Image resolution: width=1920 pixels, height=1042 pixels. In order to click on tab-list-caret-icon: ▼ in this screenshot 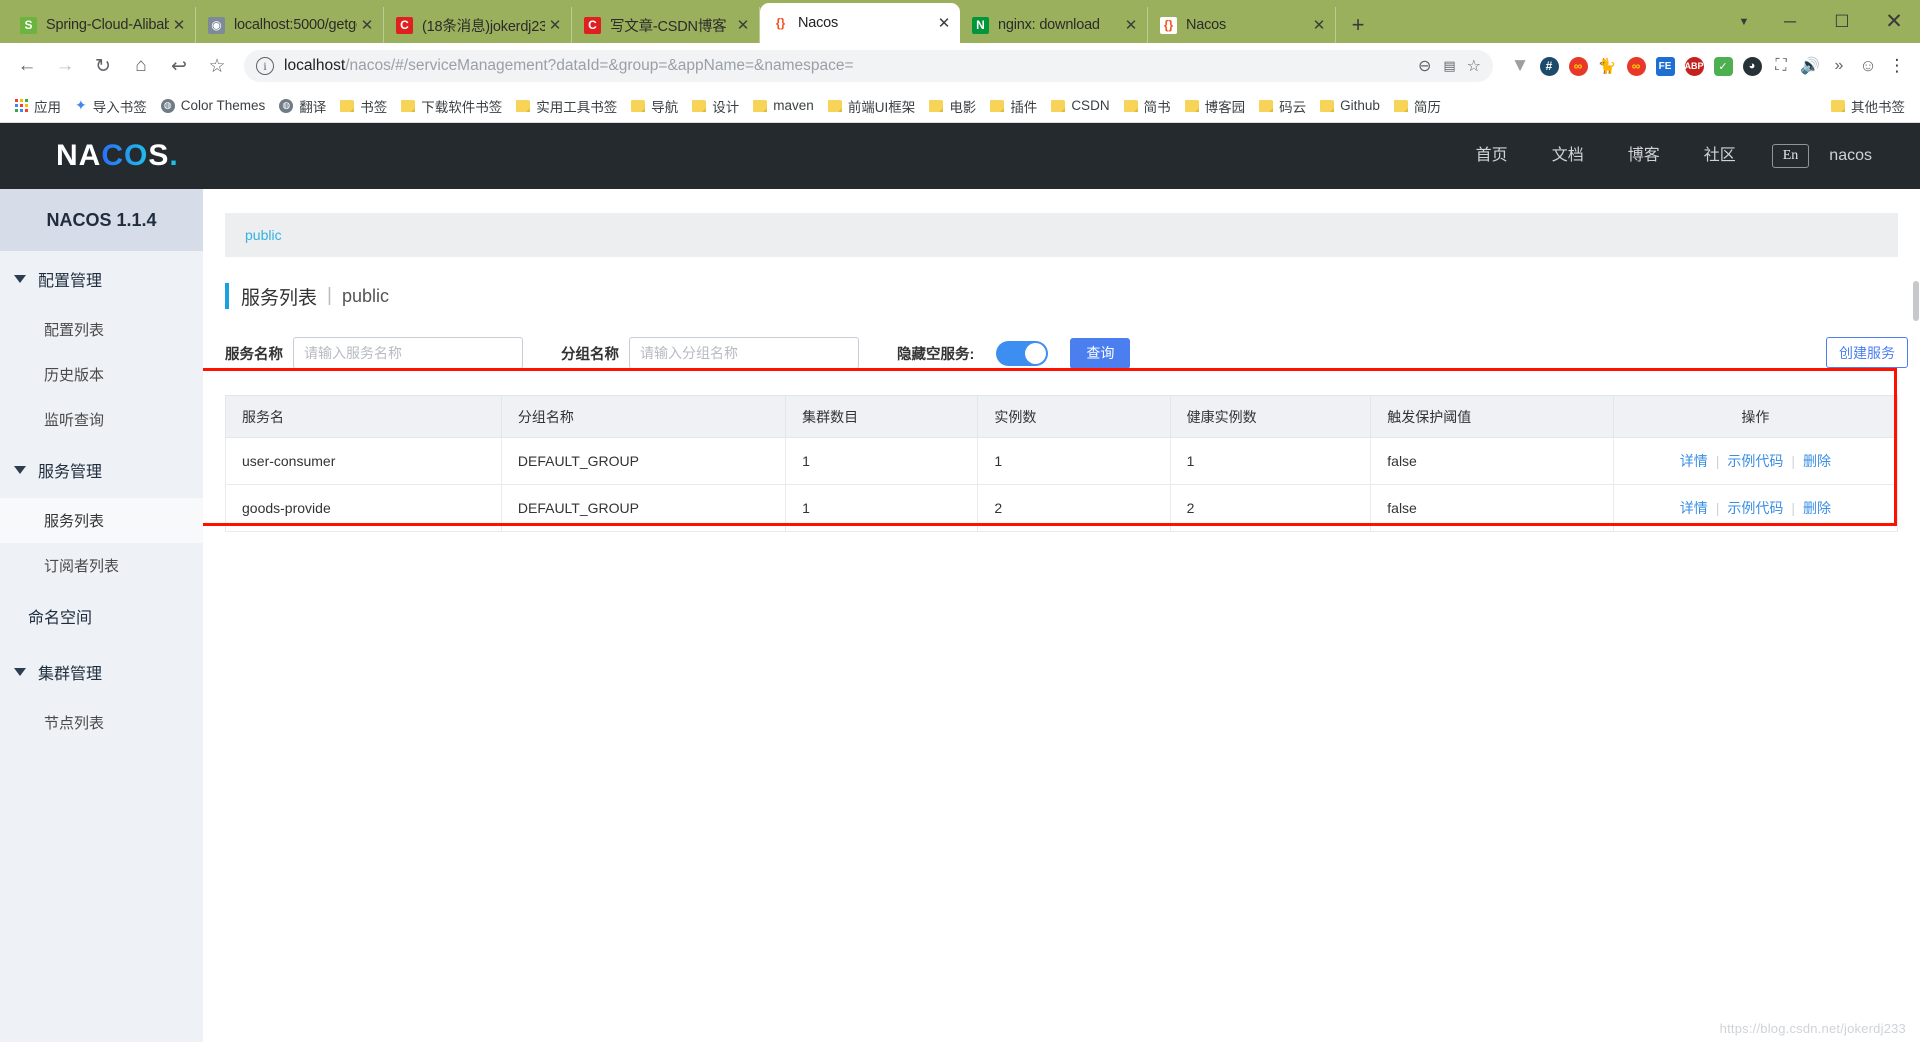, I will do `click(1744, 21)`.